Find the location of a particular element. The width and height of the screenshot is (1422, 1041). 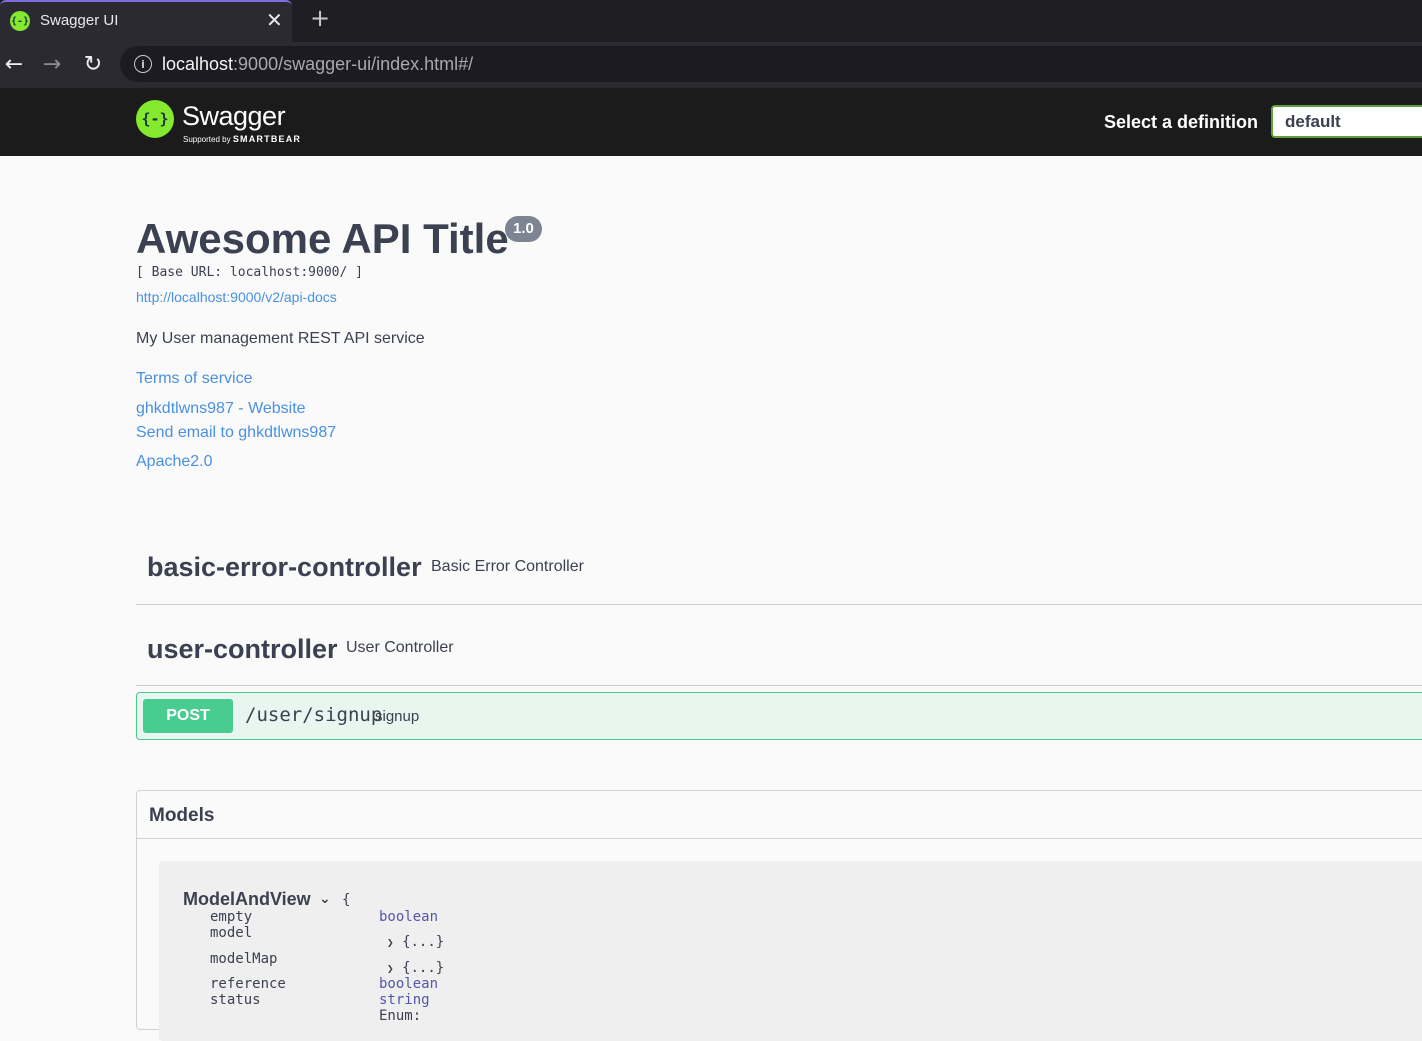

property-name: status is located at coordinates (235, 1000).